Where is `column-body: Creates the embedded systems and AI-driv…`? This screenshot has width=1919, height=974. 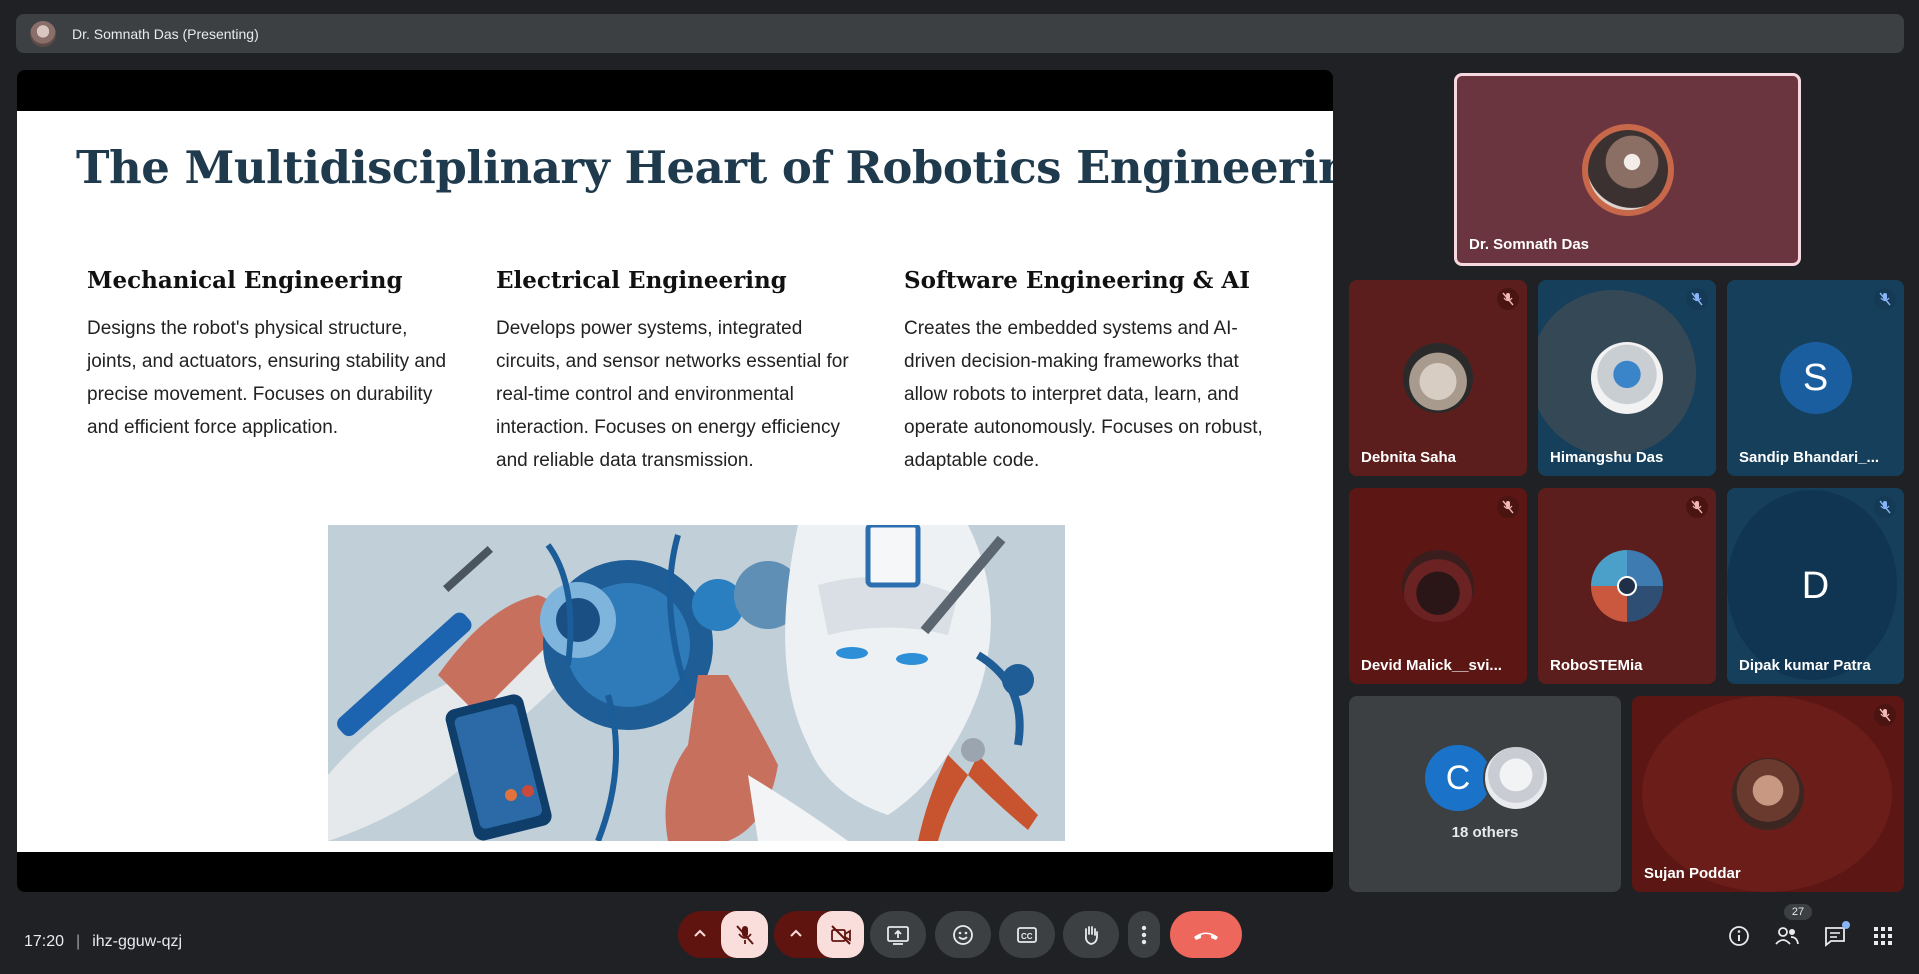 column-body: Creates the embedded systems and AI-driv… is located at coordinates (1083, 394).